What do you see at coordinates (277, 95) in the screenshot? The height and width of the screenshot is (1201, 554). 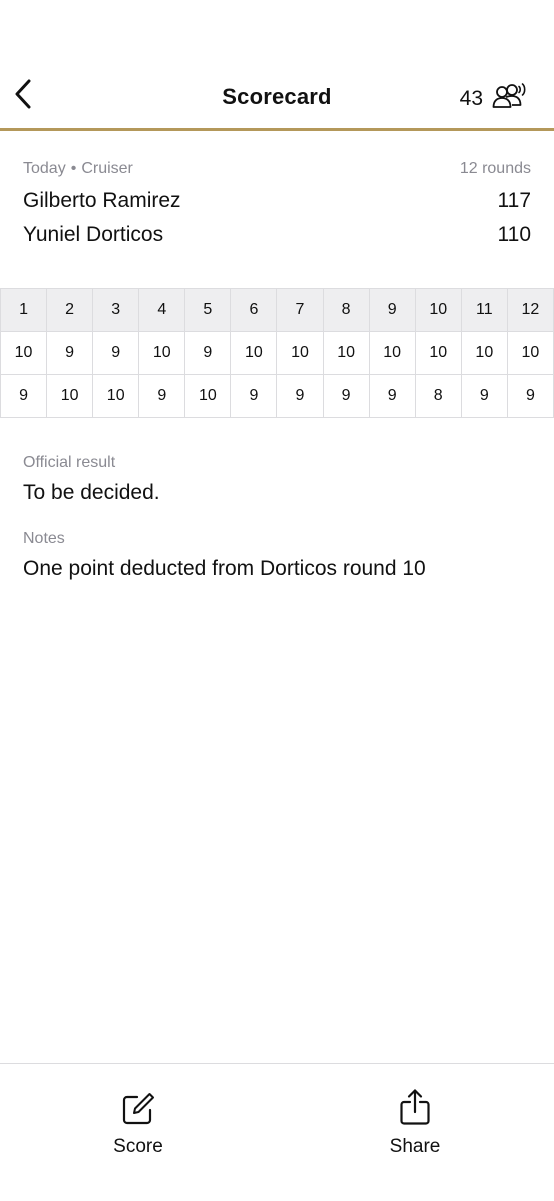 I see `navigation-bar: Scorecard 43` at bounding box center [277, 95].